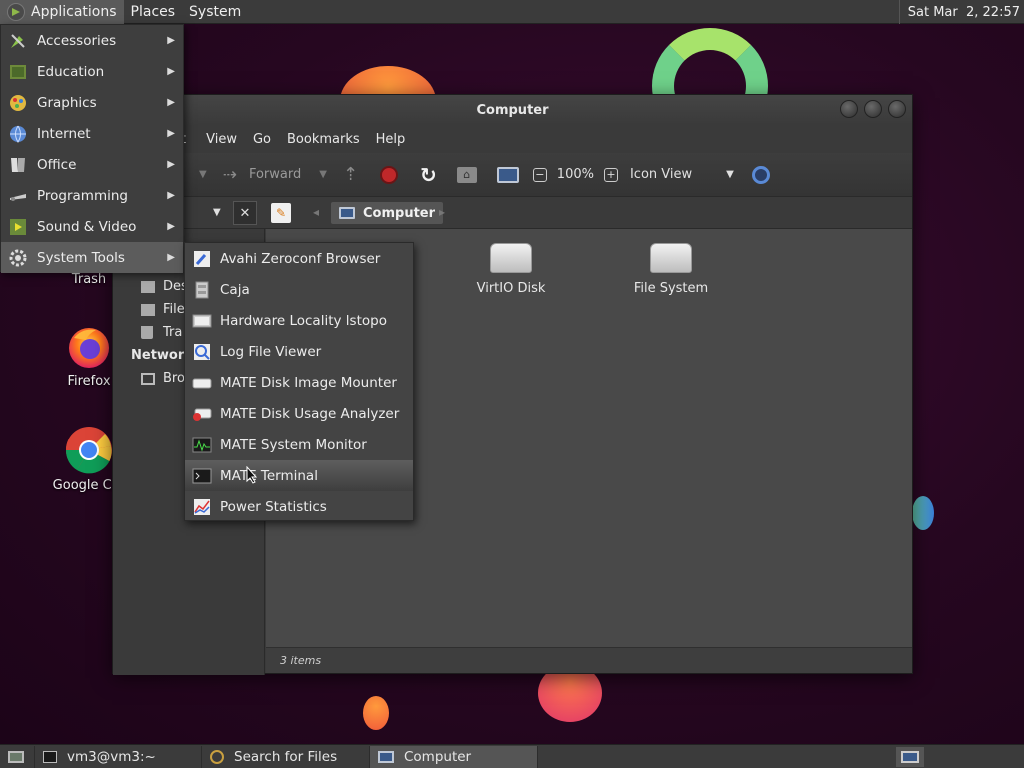 The image size is (1024, 768). Describe the element at coordinates (81, 257) in the screenshot. I see `menu-item-label: System Tools` at that location.